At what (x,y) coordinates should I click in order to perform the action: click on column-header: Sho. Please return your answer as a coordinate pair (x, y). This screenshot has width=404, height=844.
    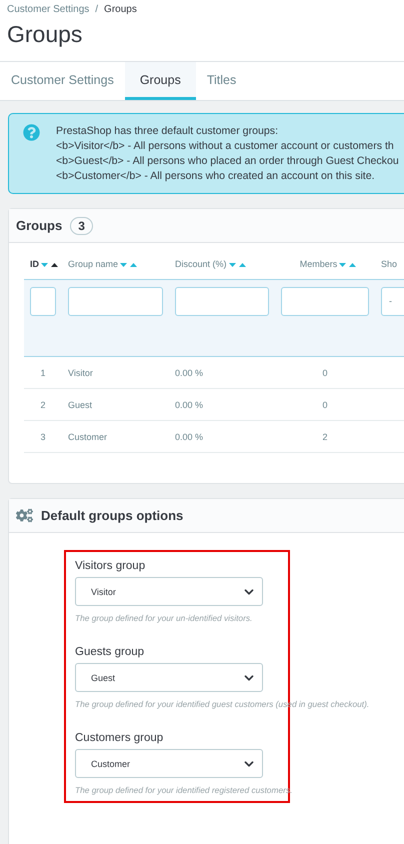
    Looking at the image, I should click on (389, 264).